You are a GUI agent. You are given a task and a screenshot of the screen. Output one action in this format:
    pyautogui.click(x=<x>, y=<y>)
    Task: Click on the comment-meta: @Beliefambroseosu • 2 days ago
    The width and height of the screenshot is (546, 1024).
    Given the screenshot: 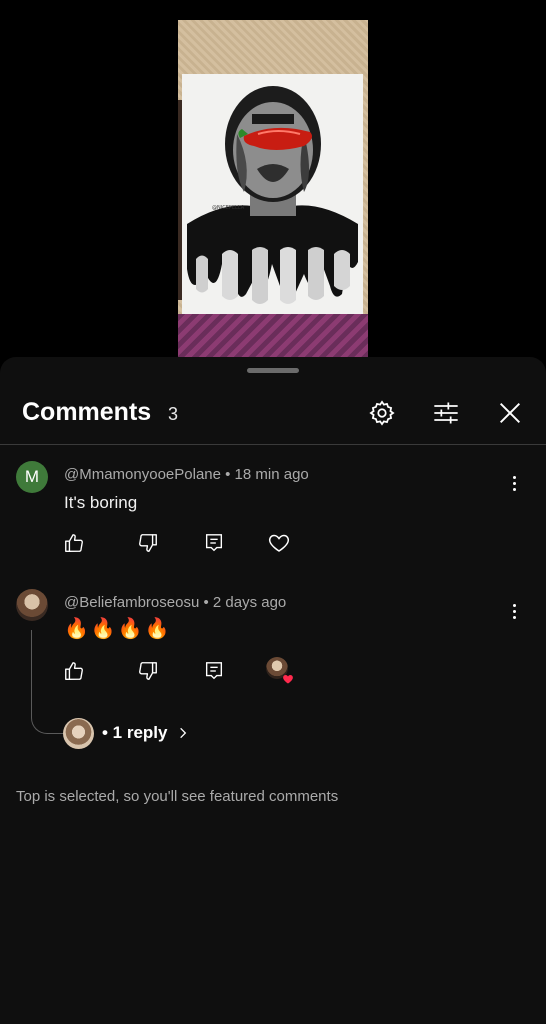 What is the action you would take?
    pyautogui.click(x=175, y=602)
    